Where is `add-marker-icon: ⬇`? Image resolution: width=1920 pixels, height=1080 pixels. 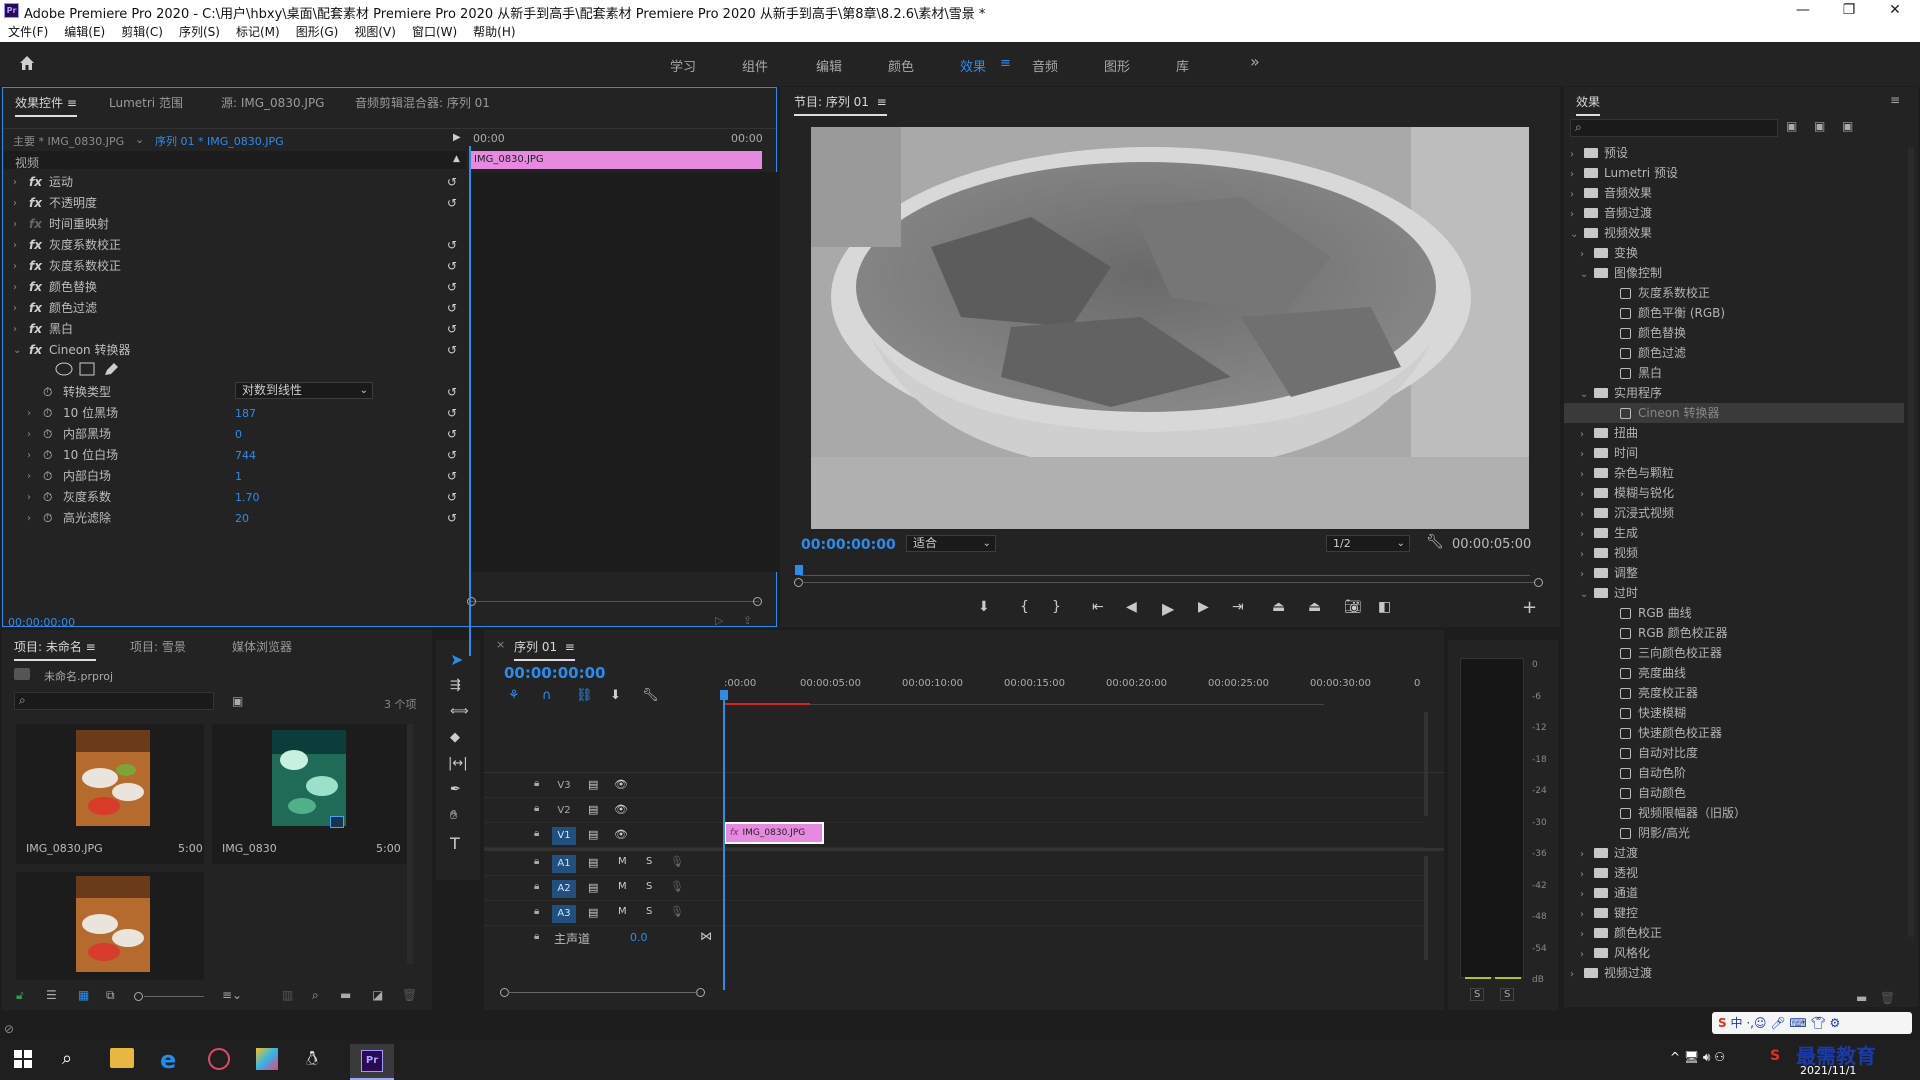 add-marker-icon: ⬇ is located at coordinates (984, 607).